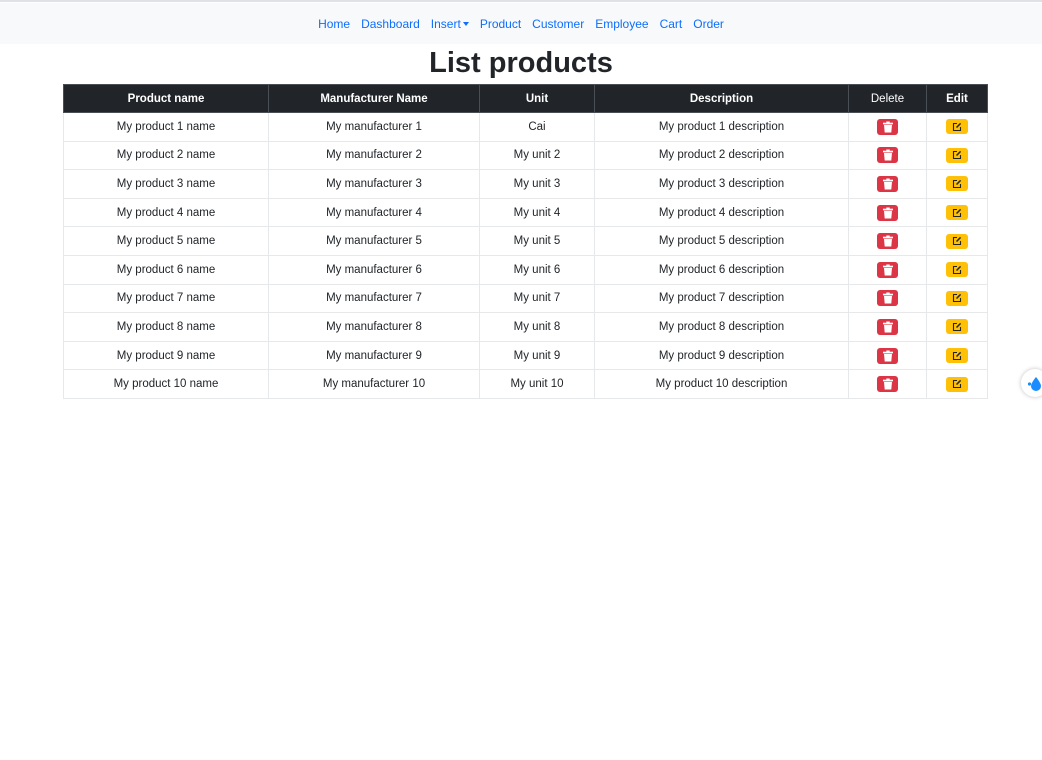 Image resolution: width=1042 pixels, height=760 pixels. Describe the element at coordinates (721, 269) in the screenshot. I see `cell-description: My product 6 description` at that location.